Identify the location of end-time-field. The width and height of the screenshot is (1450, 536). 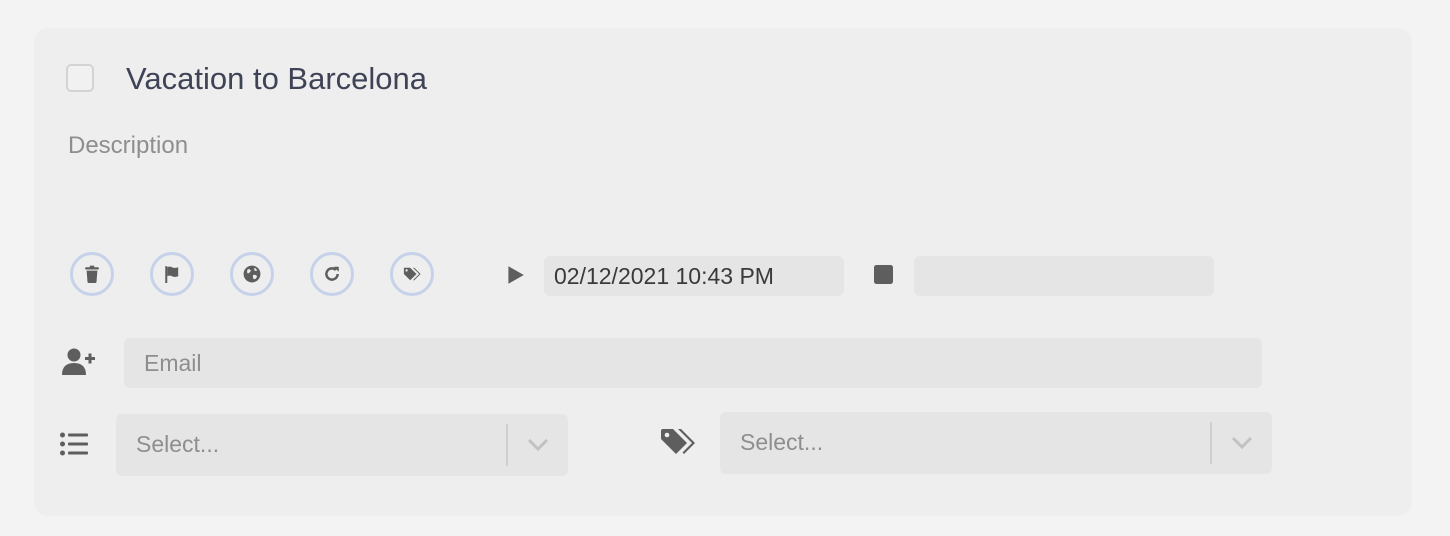
(1064, 276).